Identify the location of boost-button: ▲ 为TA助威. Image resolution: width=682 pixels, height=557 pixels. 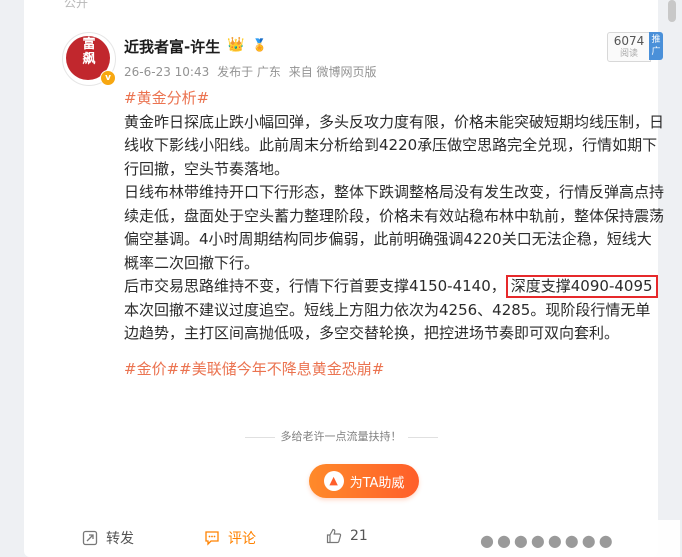
(364, 481).